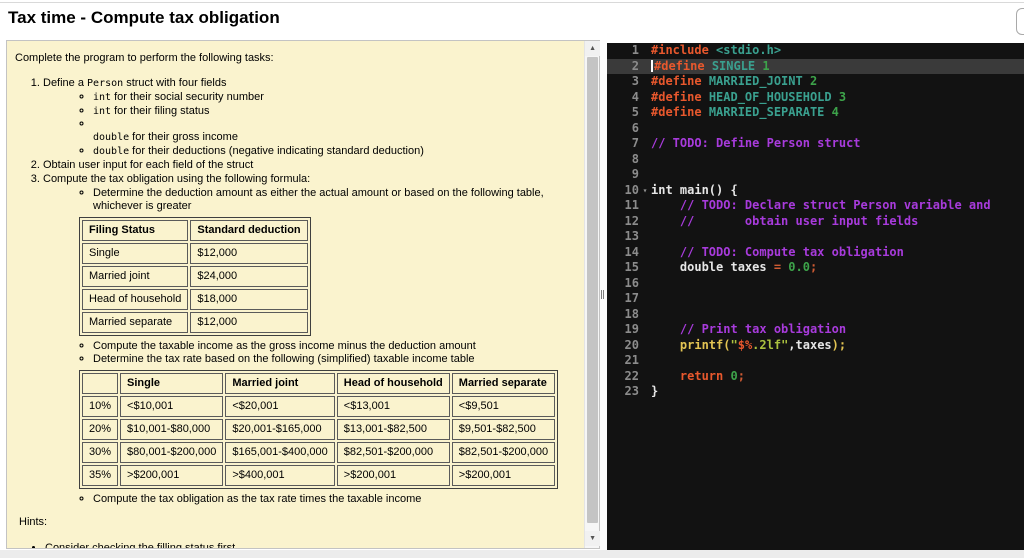 The width and height of the screenshot is (1024, 558). What do you see at coordinates (111, 137) in the screenshot?
I see `task1-sub3-code: double` at bounding box center [111, 137].